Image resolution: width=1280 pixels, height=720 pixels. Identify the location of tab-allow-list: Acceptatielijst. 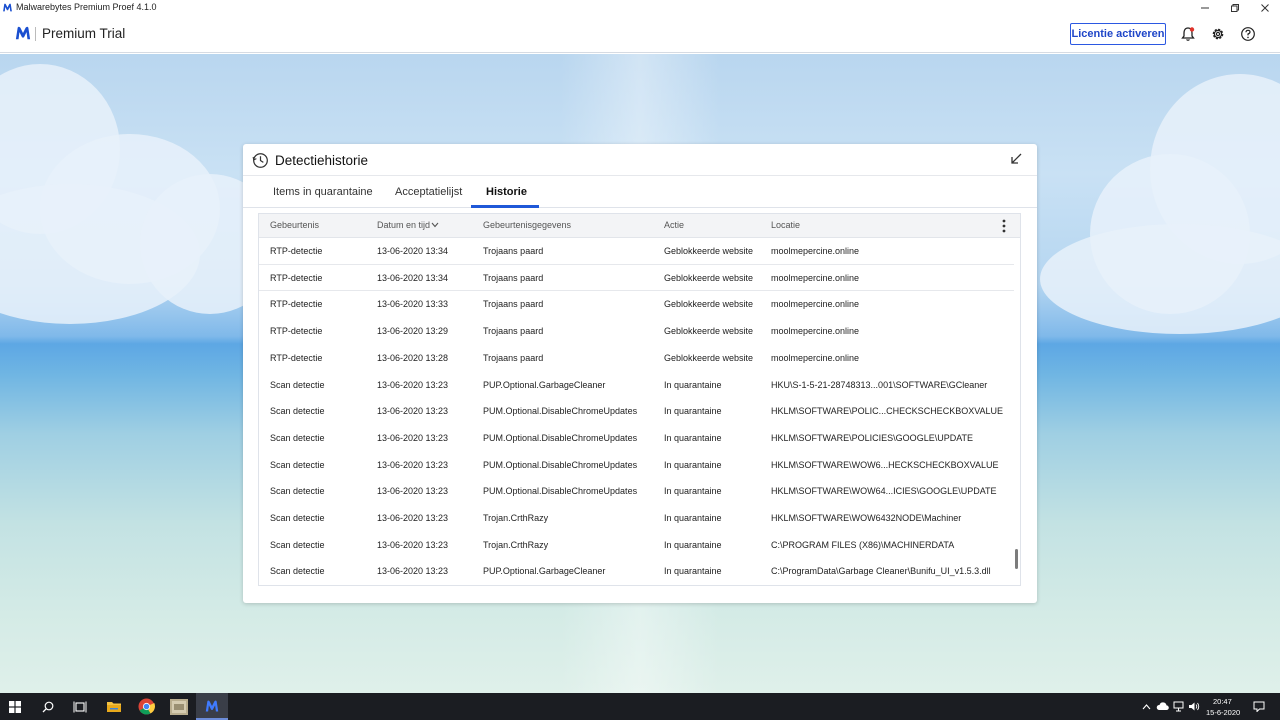
(428, 192).